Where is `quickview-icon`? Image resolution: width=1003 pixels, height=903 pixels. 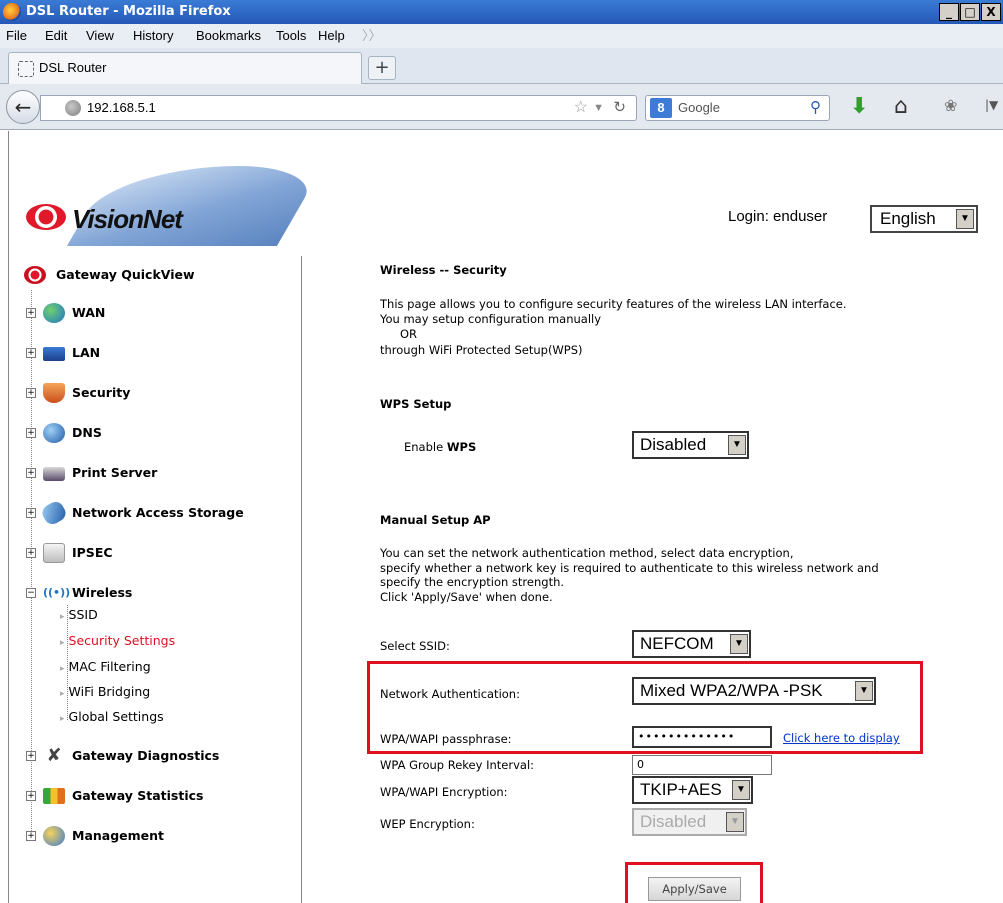
quickview-icon is located at coordinates (35, 275).